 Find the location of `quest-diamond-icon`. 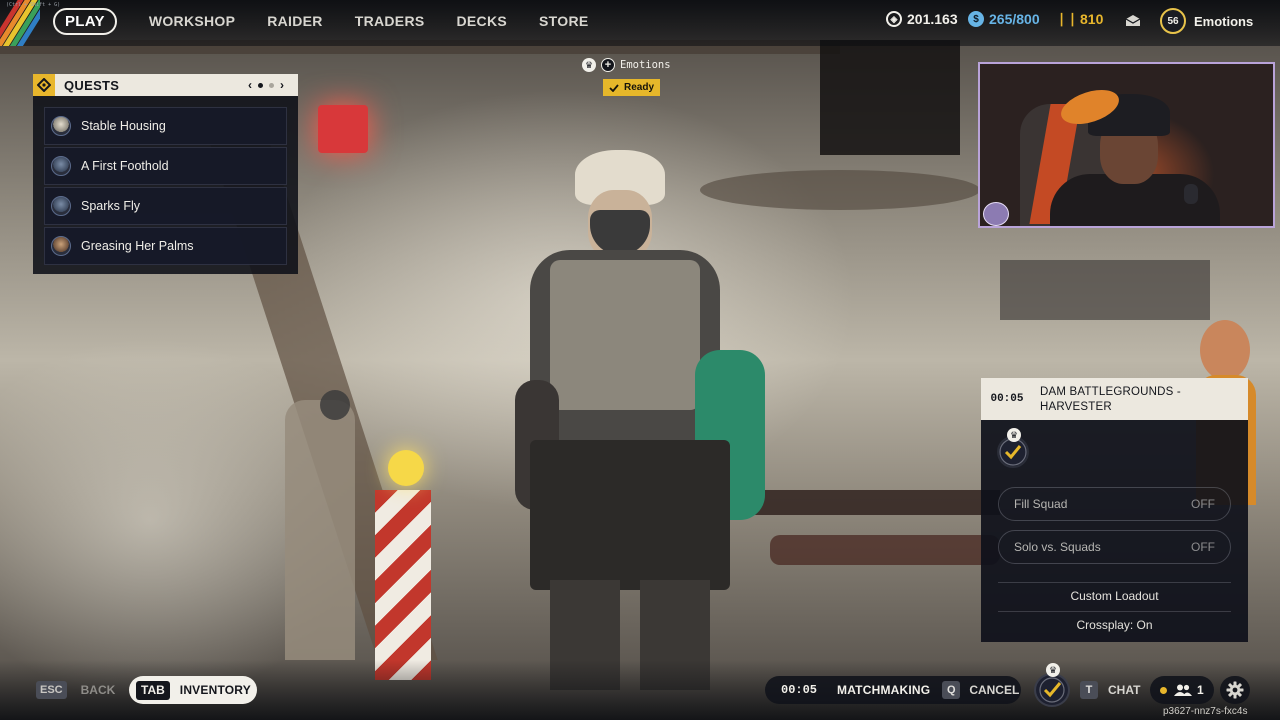

quest-diamond-icon is located at coordinates (44, 85).